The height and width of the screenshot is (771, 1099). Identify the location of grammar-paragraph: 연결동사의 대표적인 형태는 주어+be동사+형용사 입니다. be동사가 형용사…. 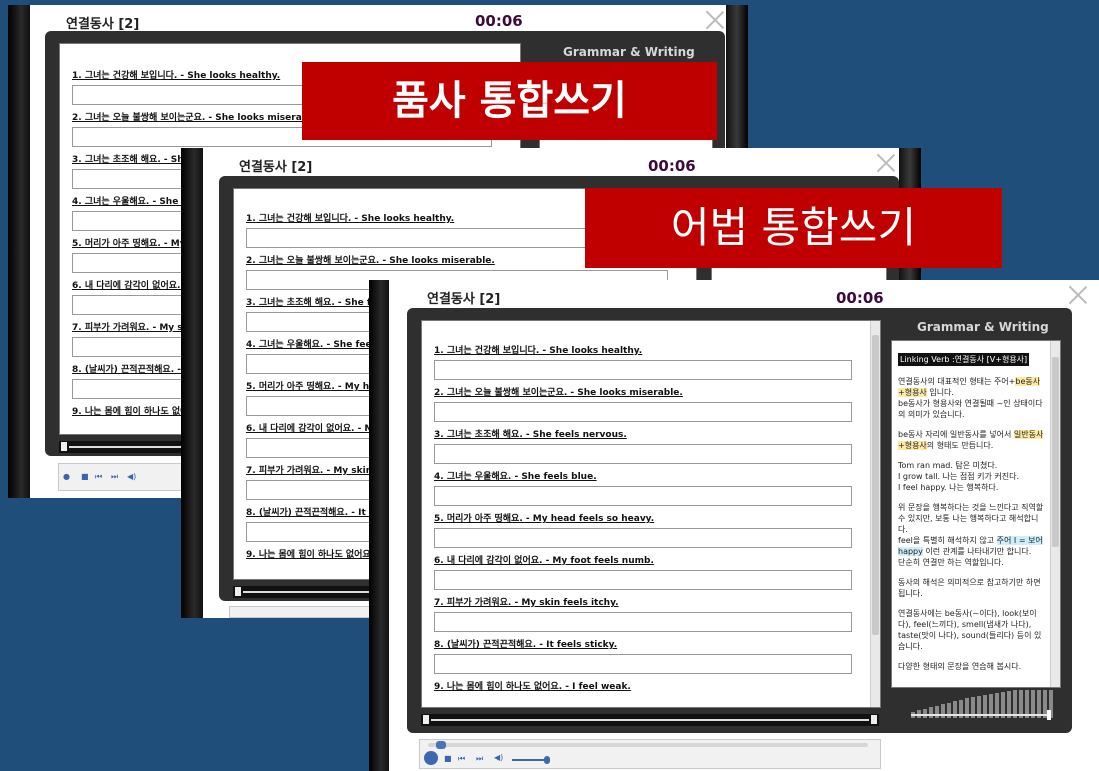
(970, 398).